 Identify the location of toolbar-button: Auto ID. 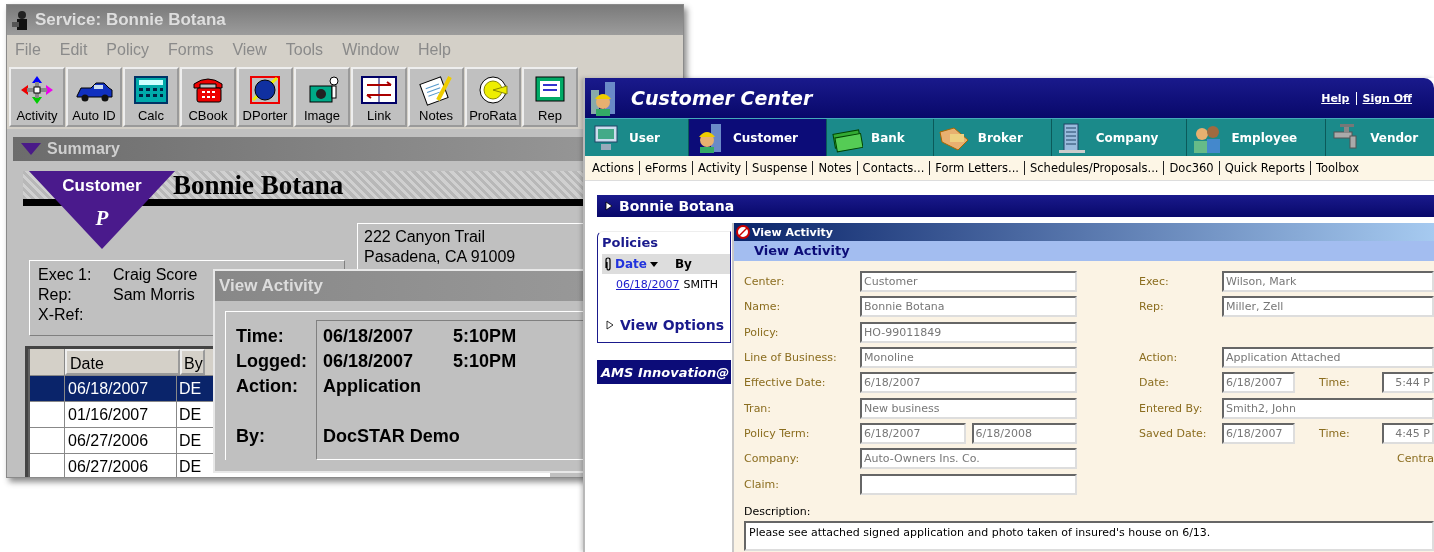
(94, 97).